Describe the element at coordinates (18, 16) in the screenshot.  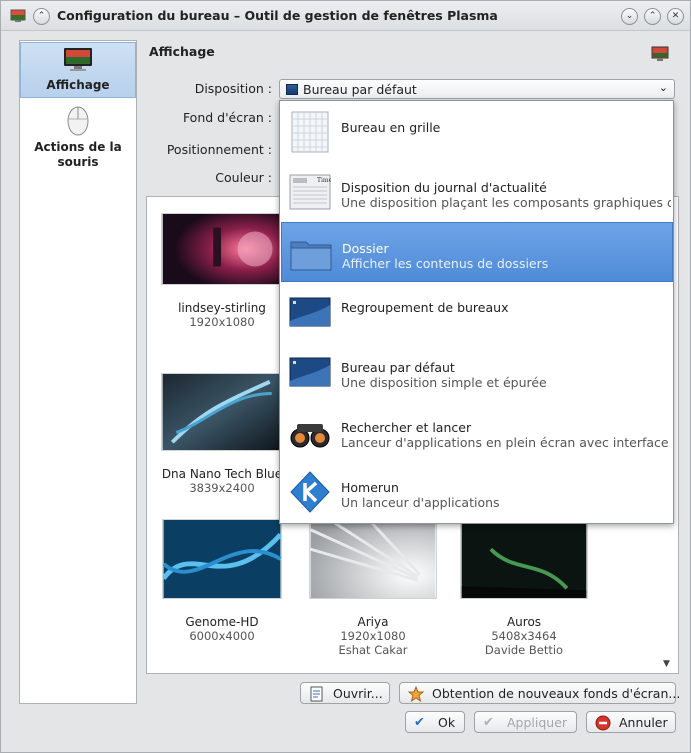
I see `app-icon` at that location.